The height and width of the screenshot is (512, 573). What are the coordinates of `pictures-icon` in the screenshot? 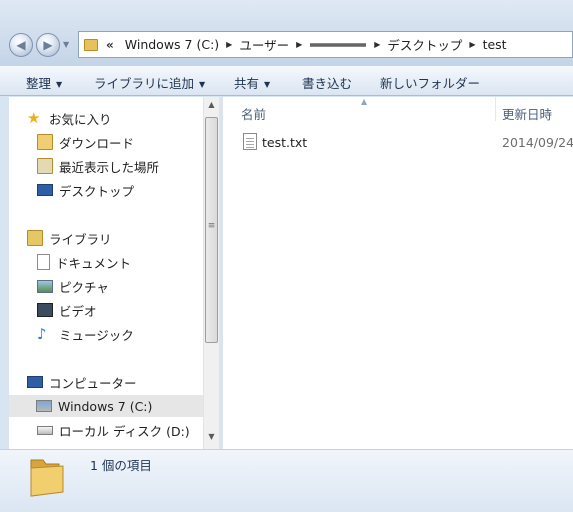 It's located at (45, 286).